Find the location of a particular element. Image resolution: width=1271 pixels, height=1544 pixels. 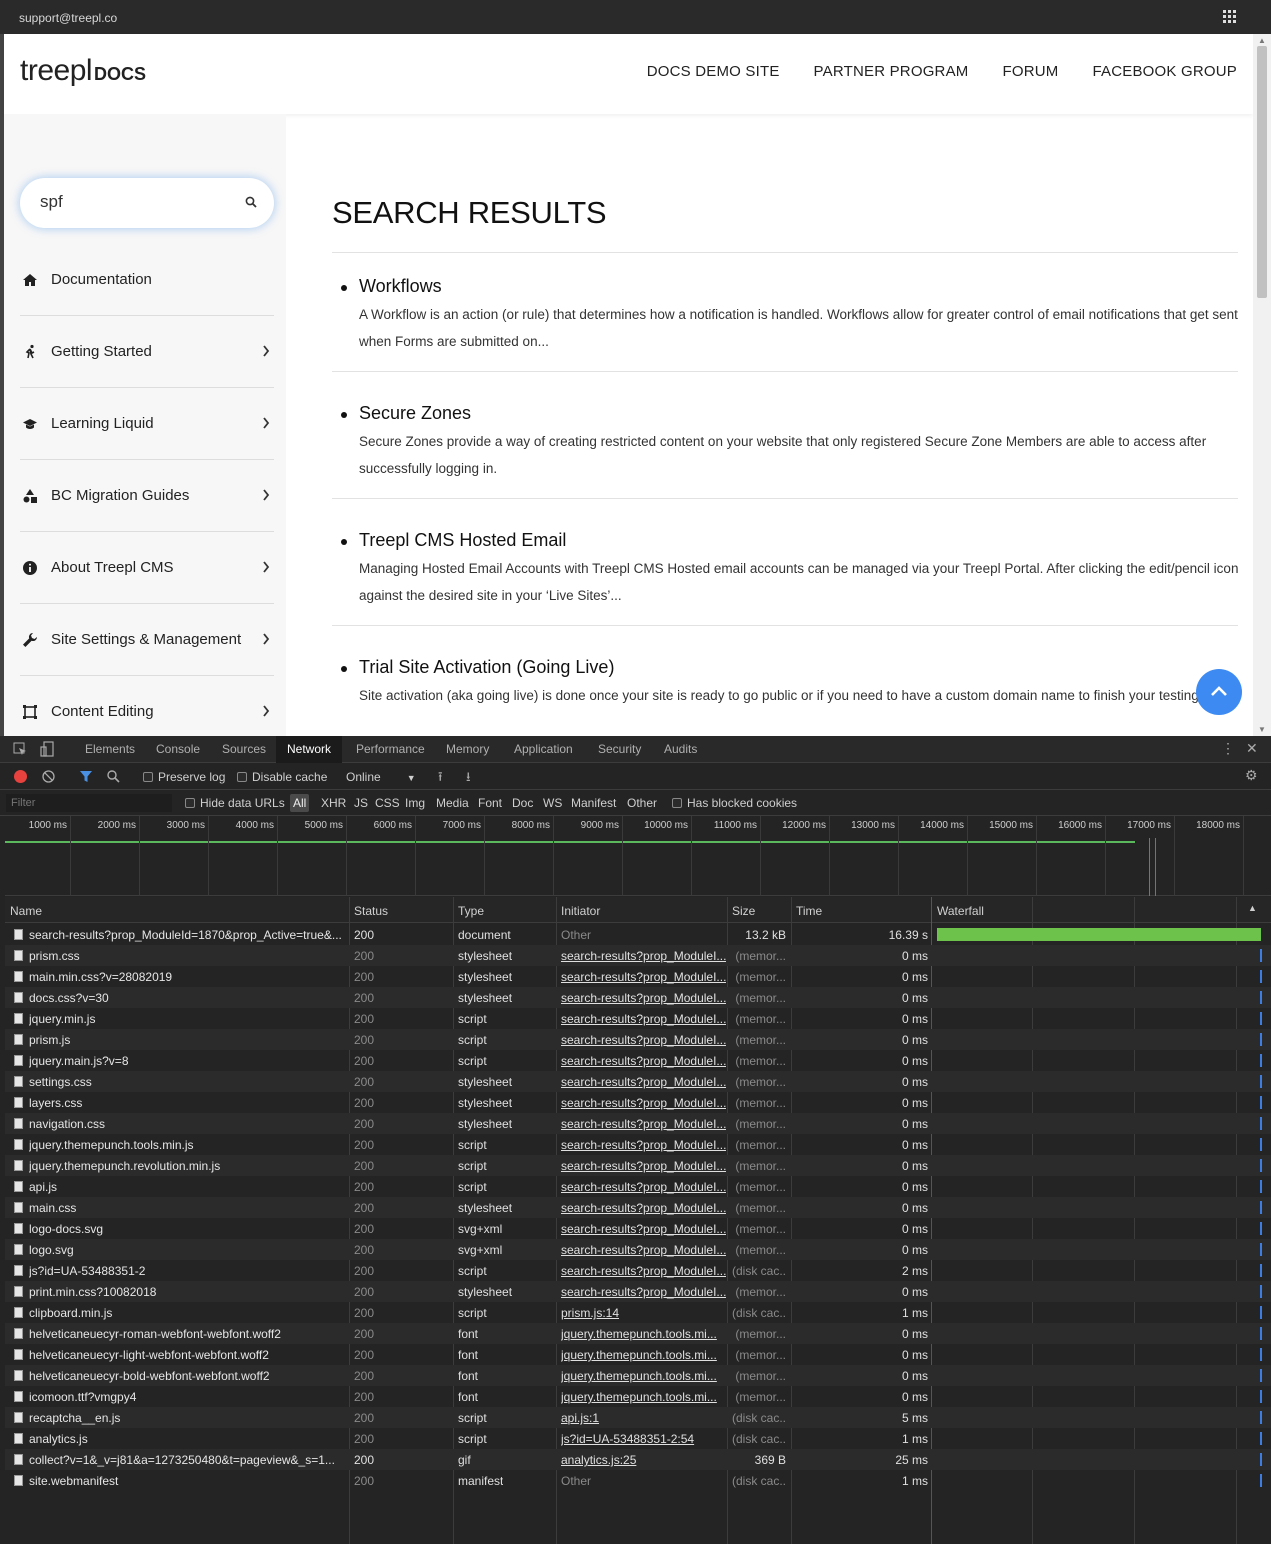

tab-audits: Audits is located at coordinates (680, 749).